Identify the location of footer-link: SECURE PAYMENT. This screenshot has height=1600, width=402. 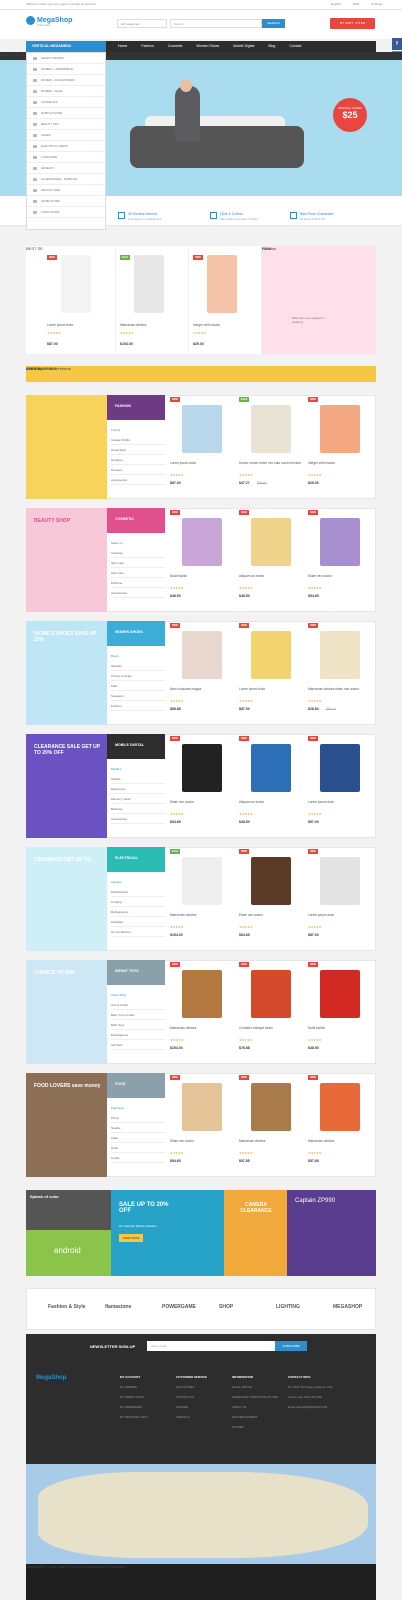
(255, 1417).